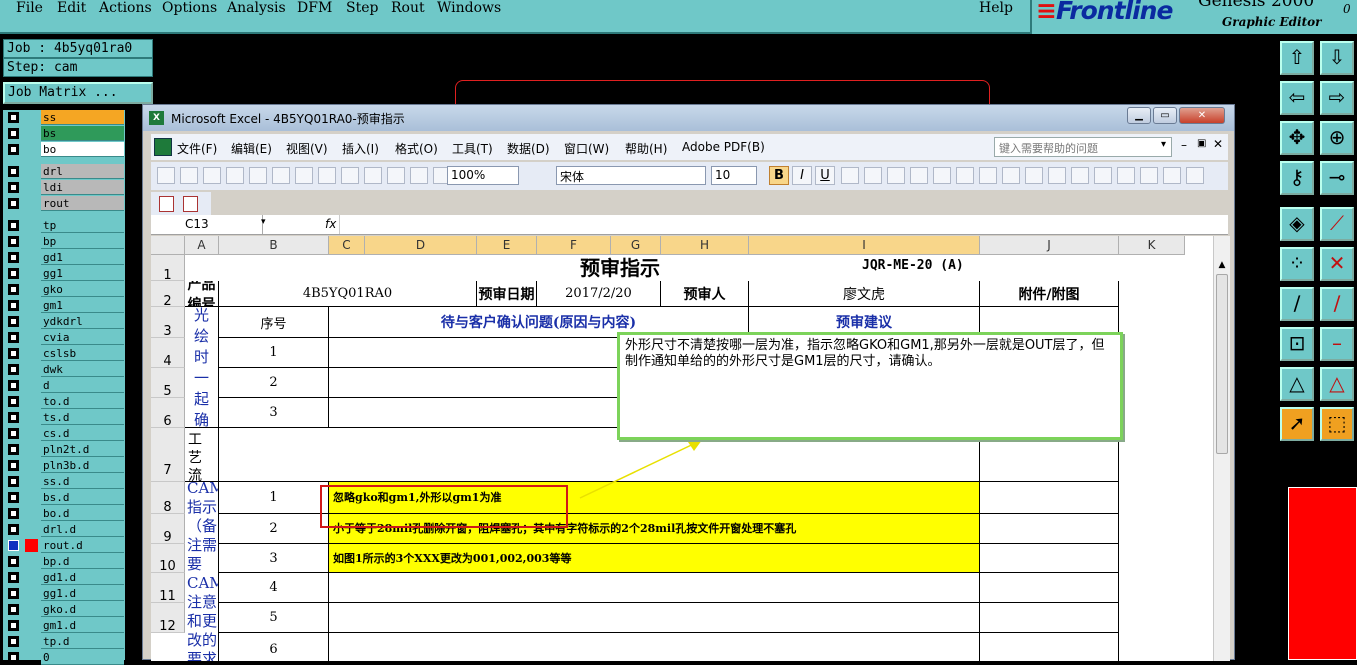 This screenshot has width=1357, height=665. Describe the element at coordinates (444, 506) in the screenshot. I see `highlight-box` at that location.